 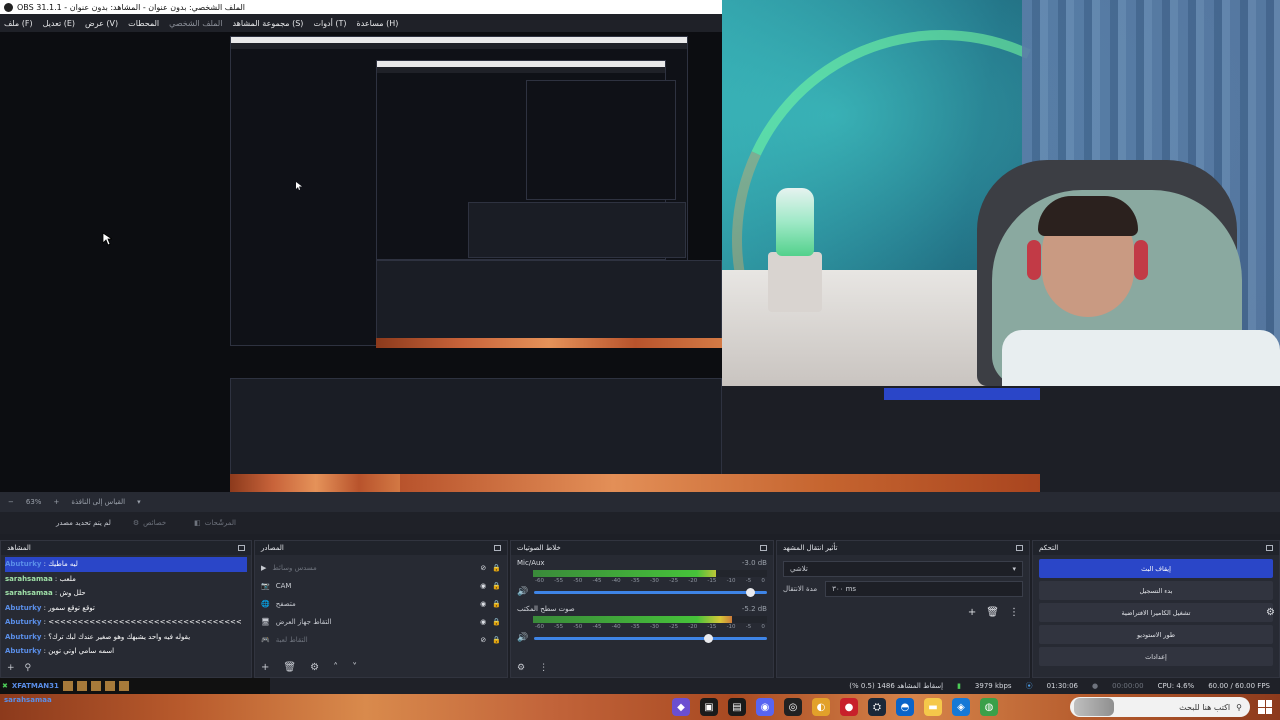 I want to click on source-label: التقاط لعبة, so click(x=291, y=640).